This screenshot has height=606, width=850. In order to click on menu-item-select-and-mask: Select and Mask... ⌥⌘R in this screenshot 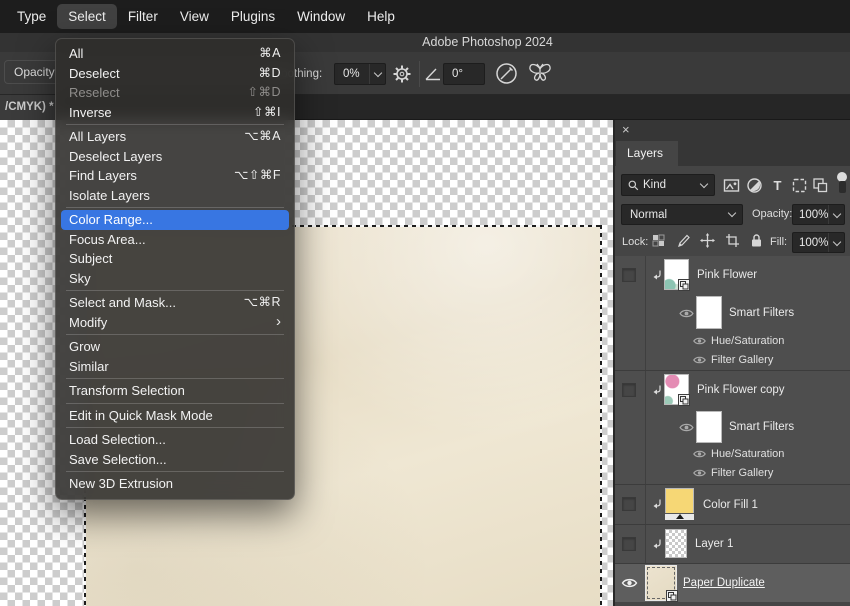, I will do `click(175, 303)`.